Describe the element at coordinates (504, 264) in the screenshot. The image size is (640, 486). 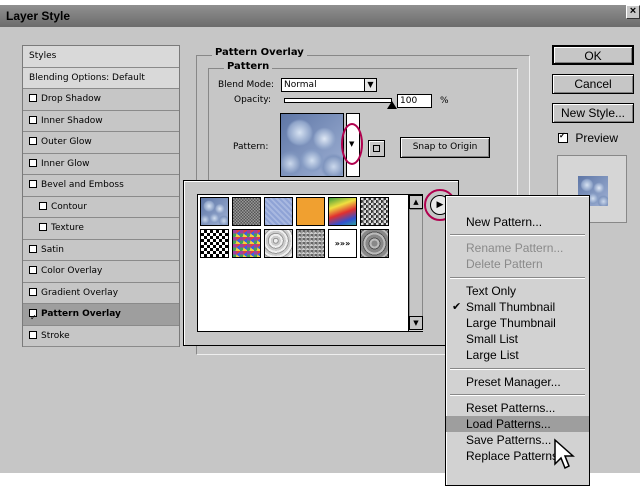
I see `menu-item-label: Delete Pattern` at that location.